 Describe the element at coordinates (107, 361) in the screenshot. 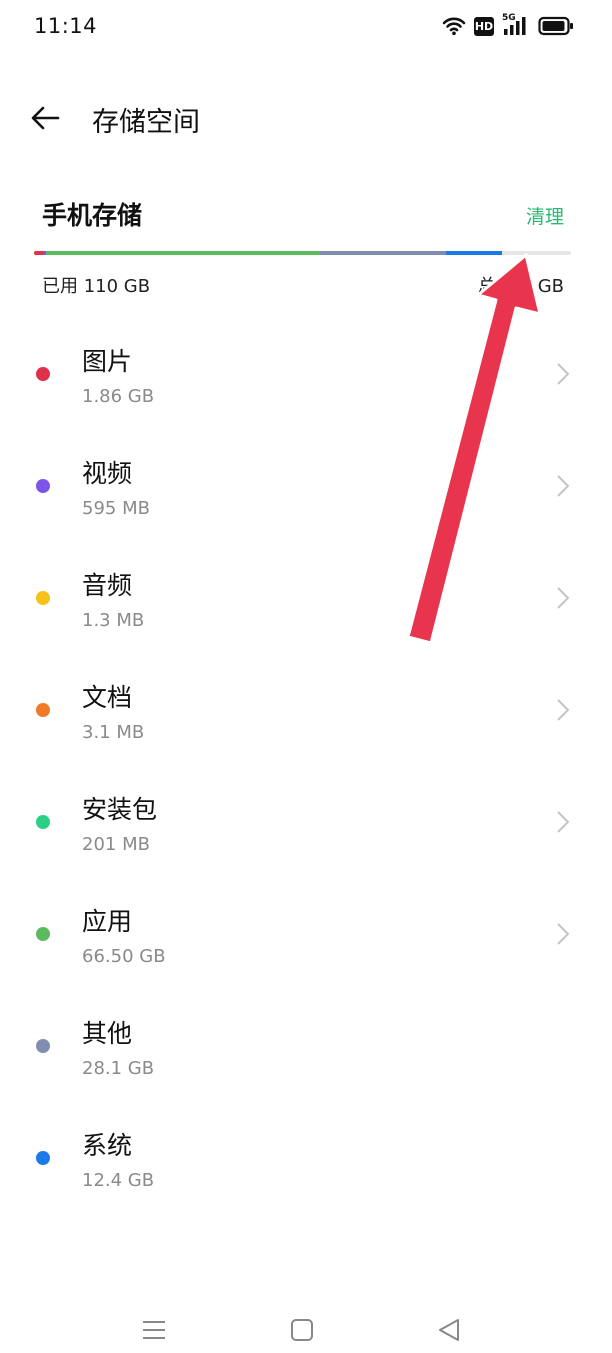

I see `category-name: 图片` at that location.